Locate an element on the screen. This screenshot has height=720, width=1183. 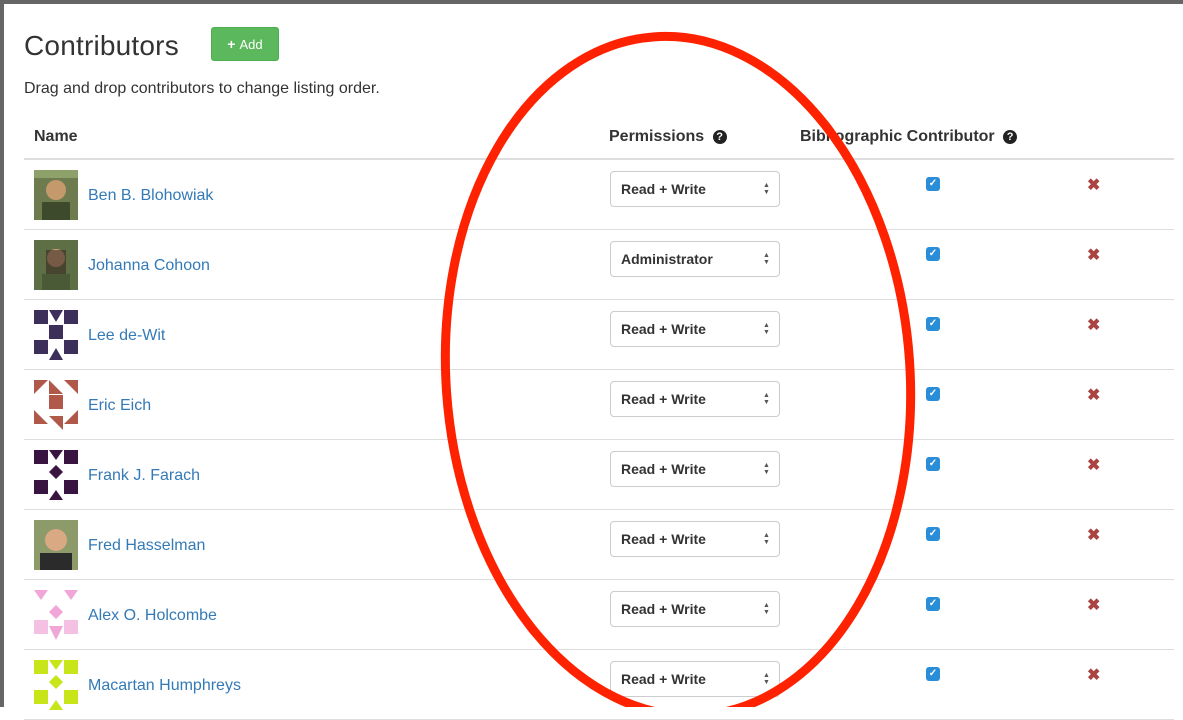
column-header-permissions: Permissions ? is located at coordinates (668, 137).